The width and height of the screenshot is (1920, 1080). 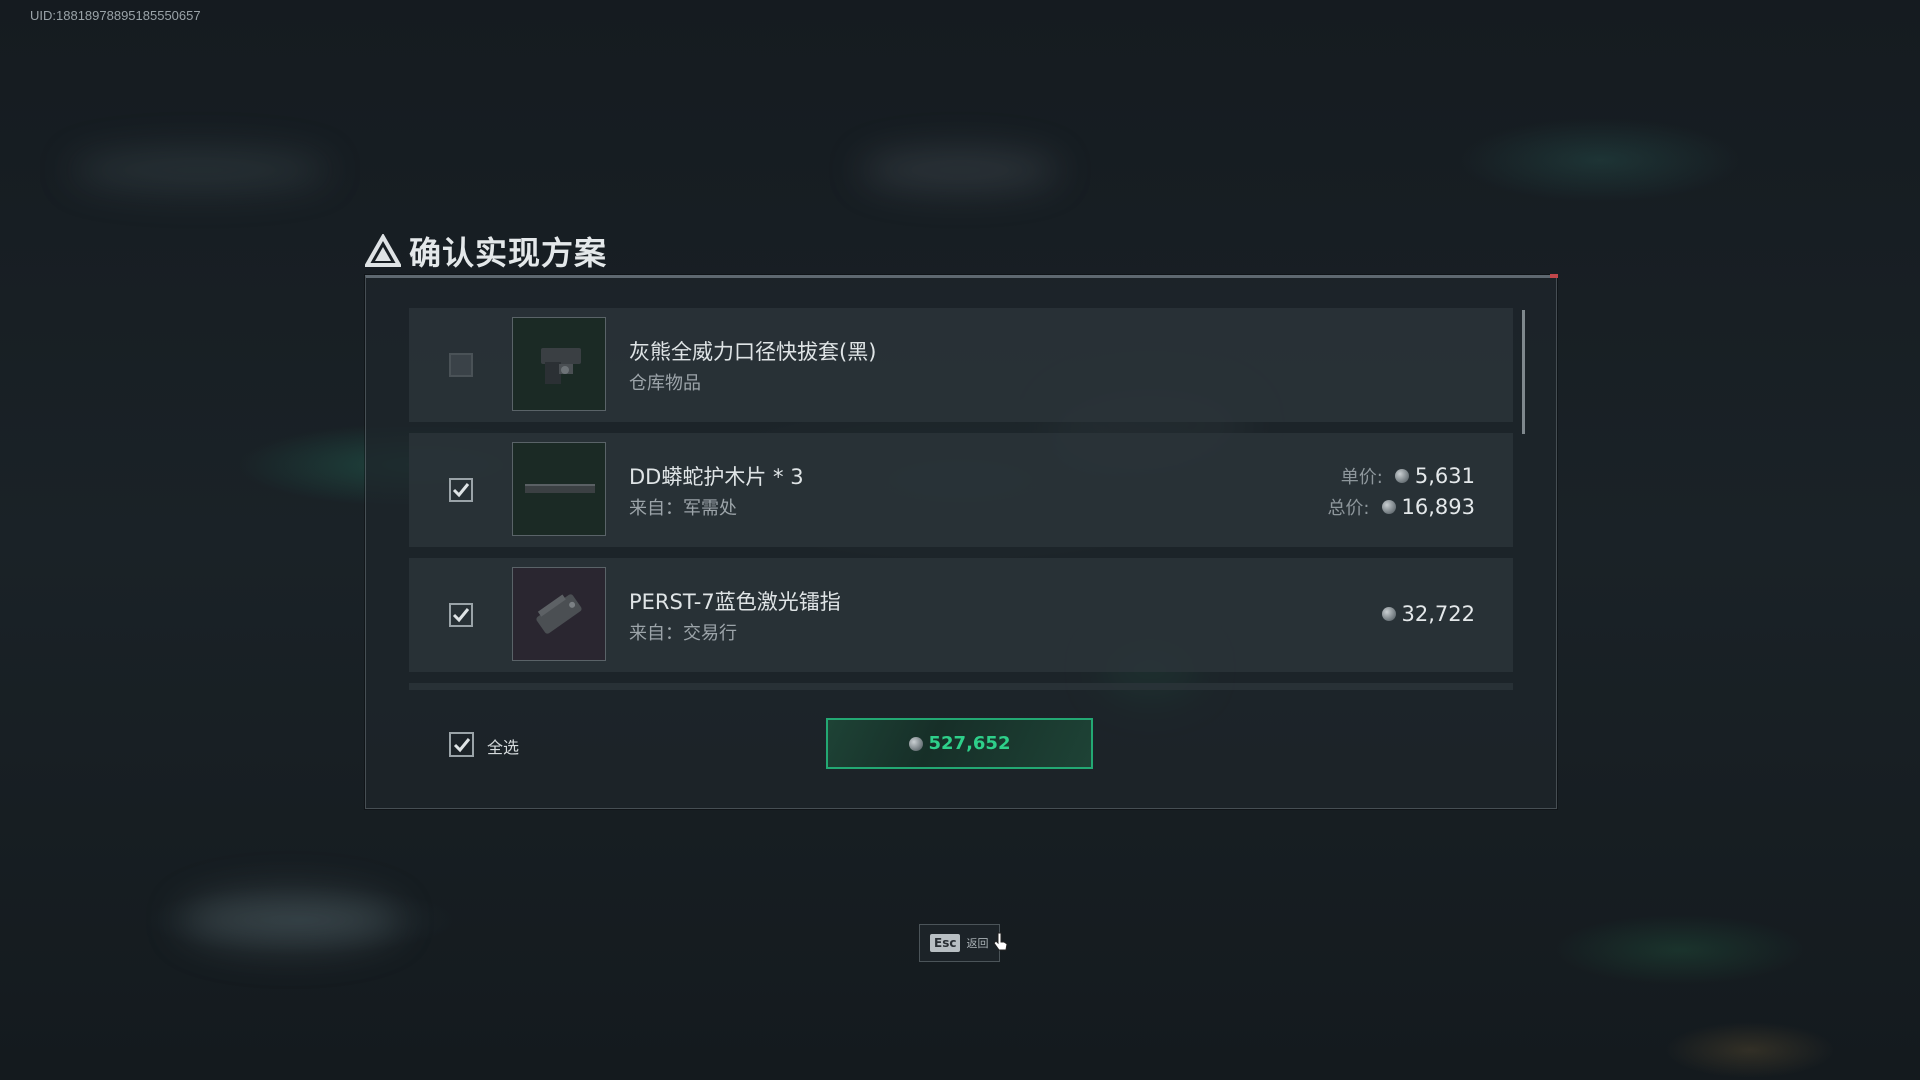 I want to click on list-item: DD蟒蛇护木片 * 3 来自：军需处 单价: 5,631 总价: 16,893, so click(x=961, y=490).